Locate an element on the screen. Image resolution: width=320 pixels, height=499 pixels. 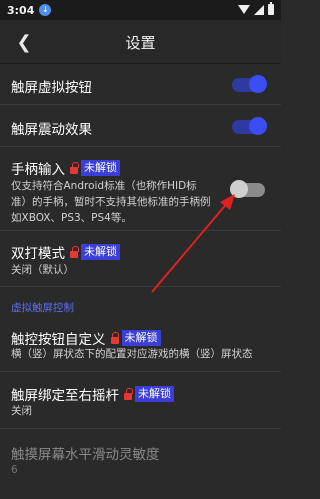
setting-title-text: 手柄输入 is located at coordinates (38, 170).